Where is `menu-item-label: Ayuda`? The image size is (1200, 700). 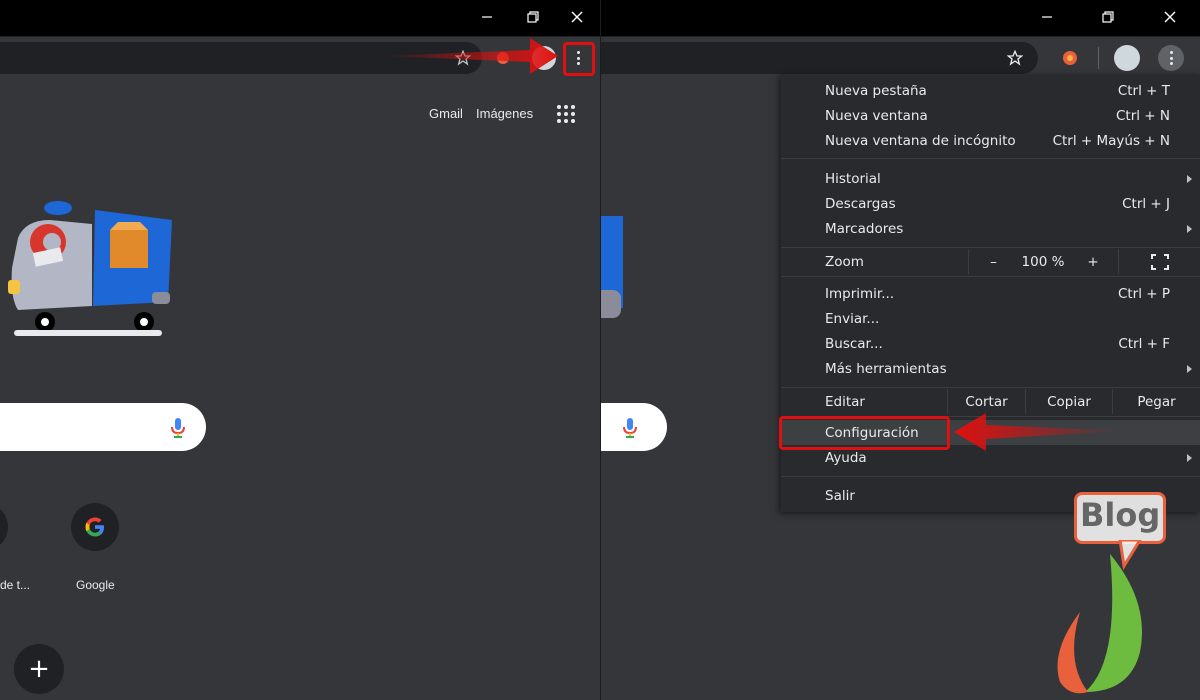 menu-item-label: Ayuda is located at coordinates (846, 457).